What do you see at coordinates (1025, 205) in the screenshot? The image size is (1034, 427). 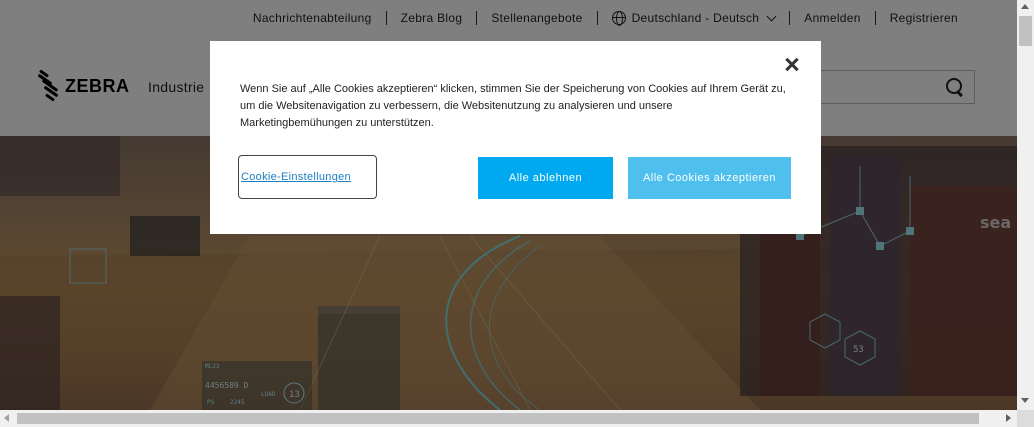 I see `vertical-scrollbar` at bounding box center [1025, 205].